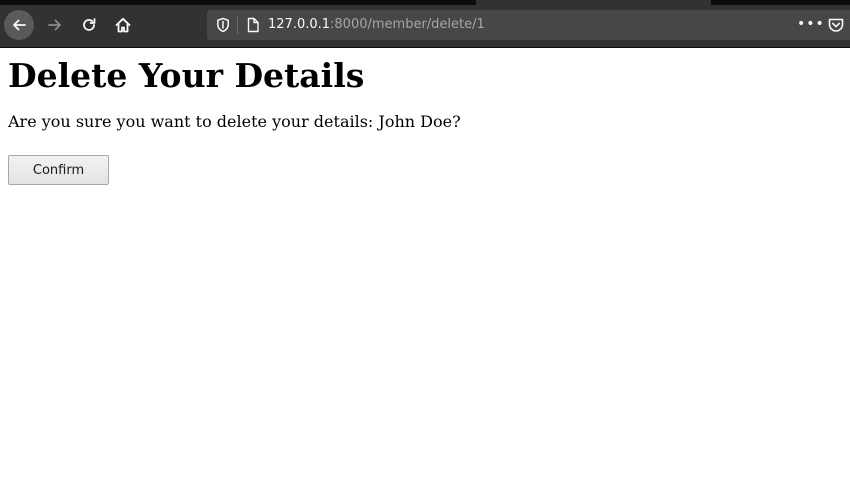 The width and height of the screenshot is (850, 501). I want to click on tab-strip, so click(425, 2).